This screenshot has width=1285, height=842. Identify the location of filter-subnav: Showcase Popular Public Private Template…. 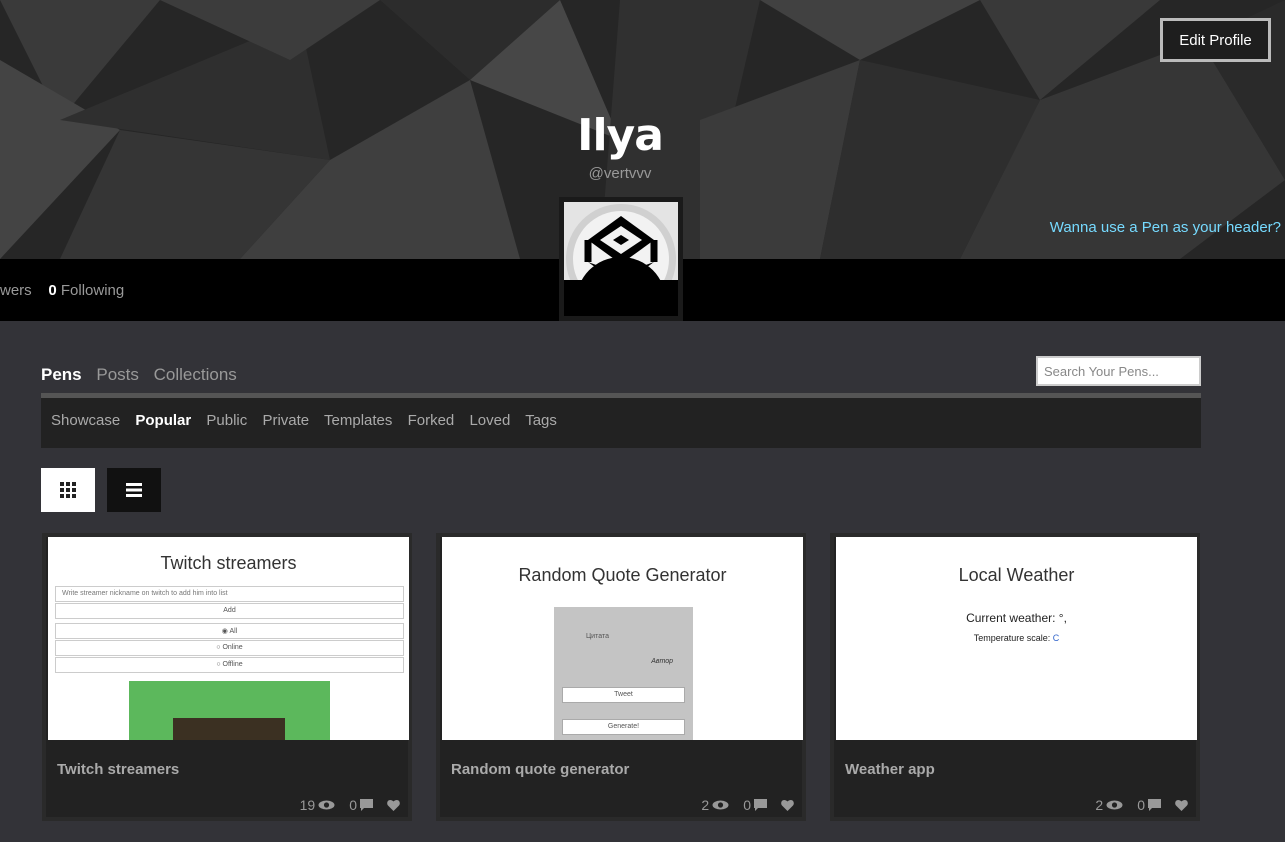
(621, 423).